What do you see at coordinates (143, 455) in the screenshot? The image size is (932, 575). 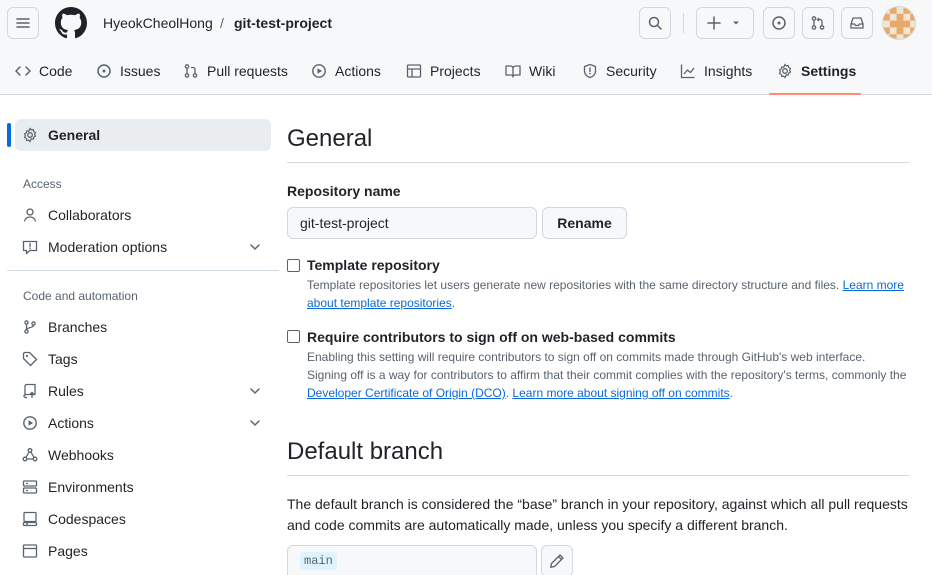 I see `sidebar-item-webhooks: Webhooks` at bounding box center [143, 455].